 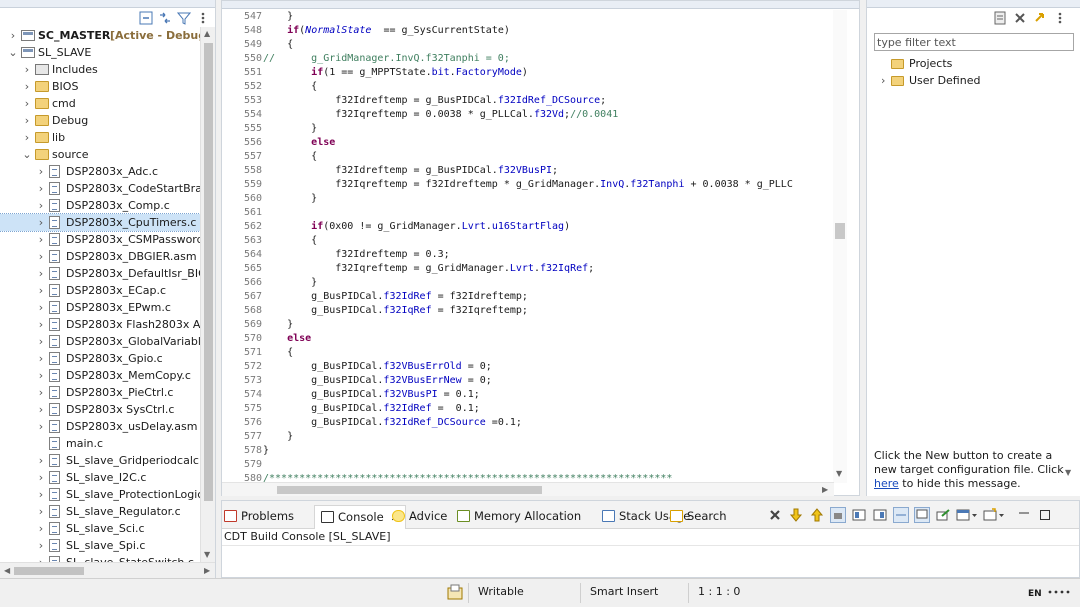 What do you see at coordinates (100, 528) in the screenshot?
I see `tree-item: › SL_slave_Sci.c` at bounding box center [100, 528].